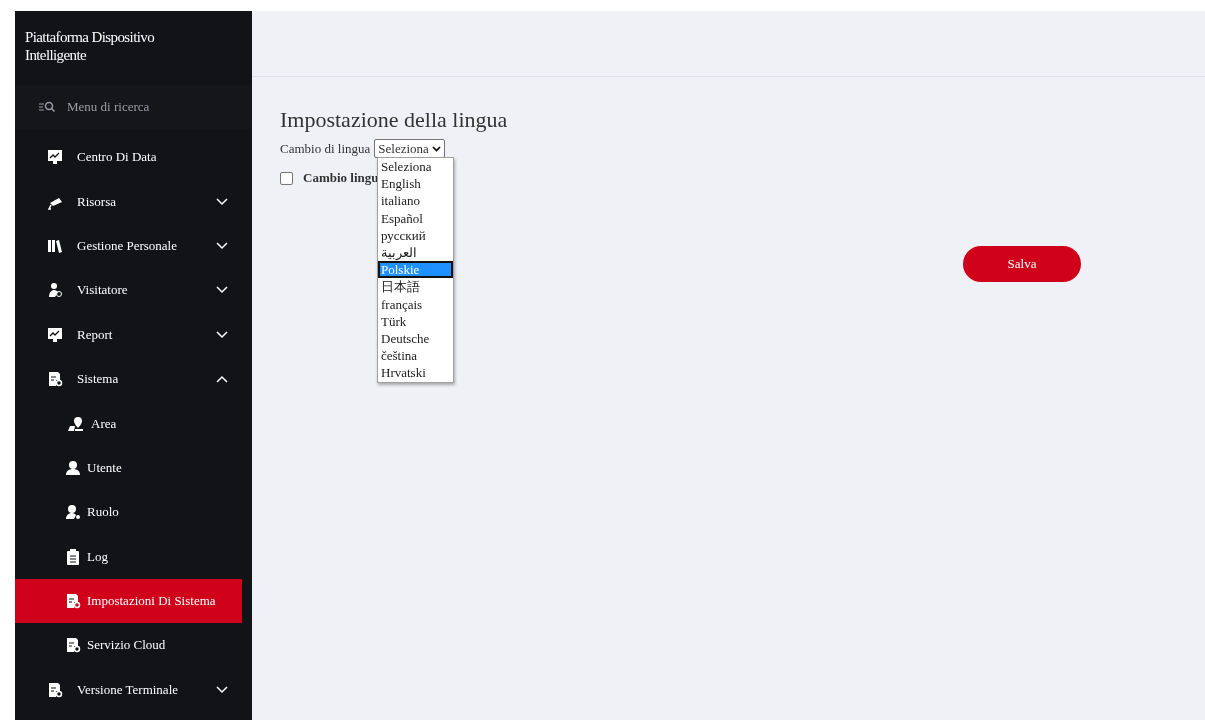  I want to click on sidebar-item: Sistema, so click(128, 379).